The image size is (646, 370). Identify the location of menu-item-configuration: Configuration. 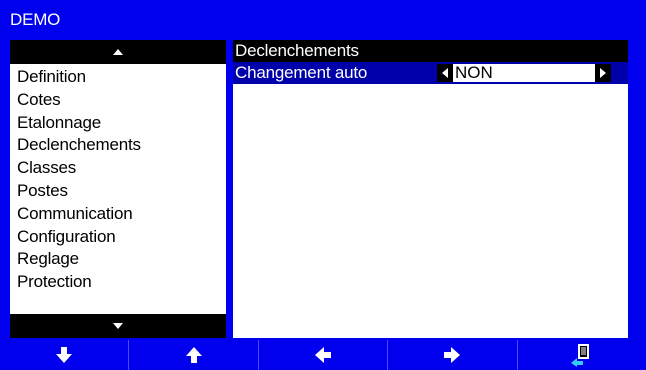
(79, 237).